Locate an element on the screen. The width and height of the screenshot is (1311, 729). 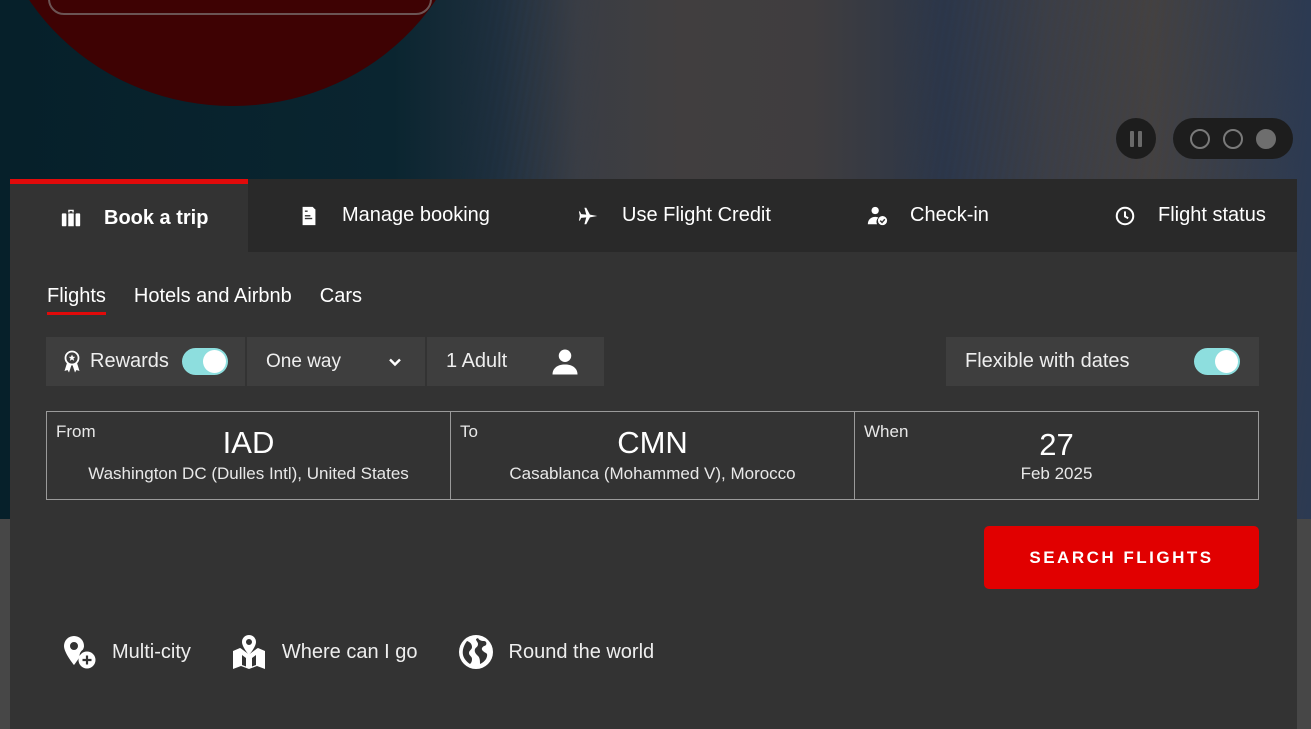
person-check-icon is located at coordinates (877, 216).